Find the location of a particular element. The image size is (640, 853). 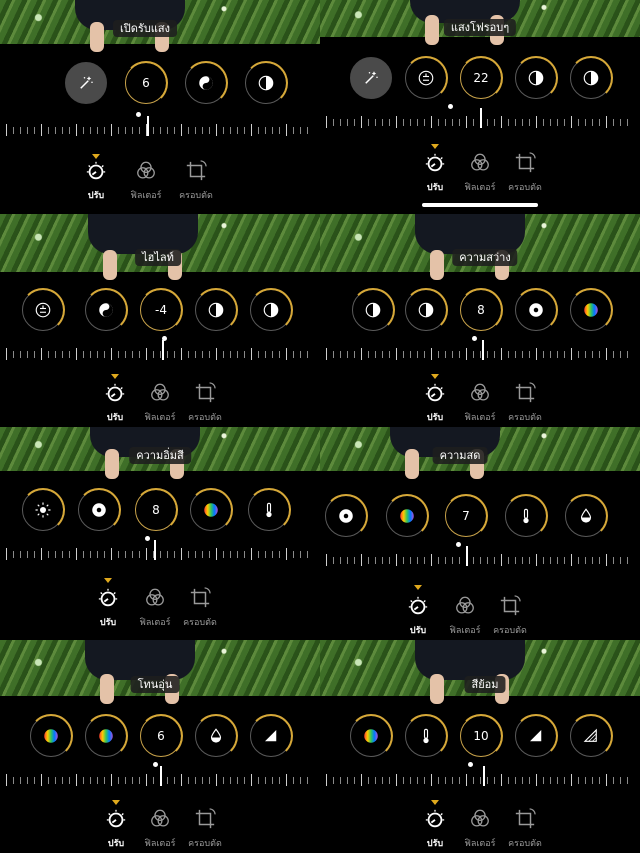

bottom-tab-bar: ปรับ ฟิลเตอร์ ครอบตัด is located at coordinates (160, 182).